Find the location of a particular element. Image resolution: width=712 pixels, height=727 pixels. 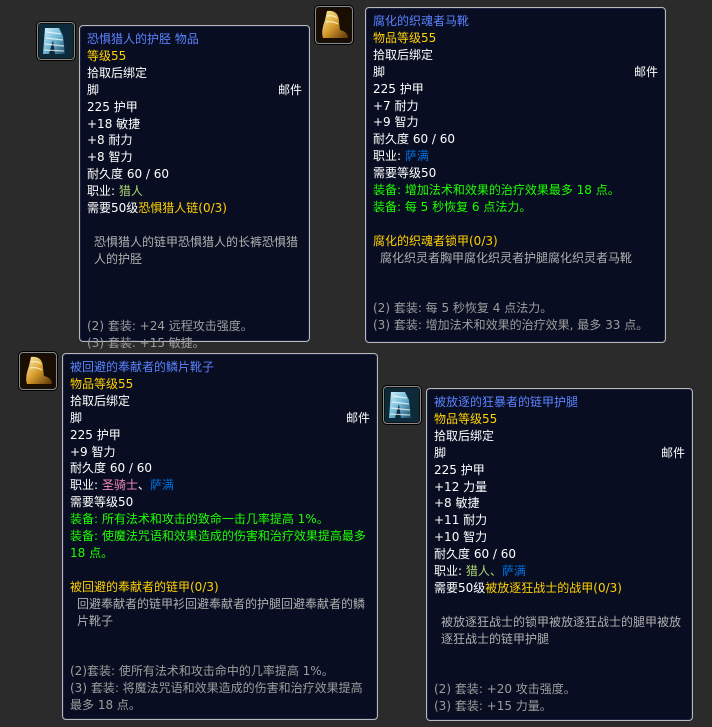

set-pieces-text: 被放逐狂战士的锁甲被放逐狂战士的腿甲被放逐狂战士的链甲护腿 is located at coordinates (561, 630).